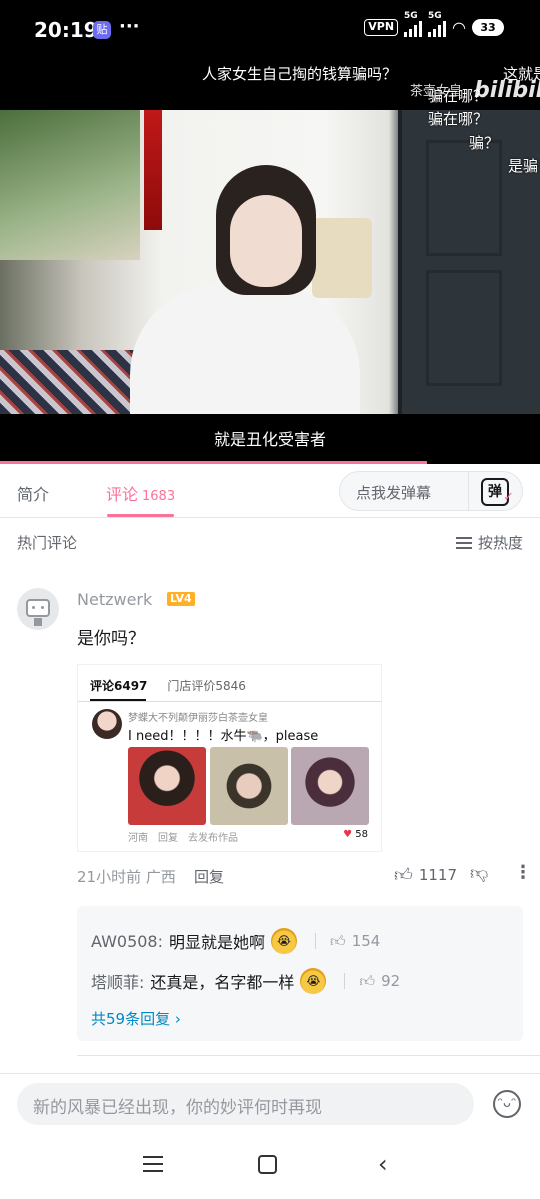 This screenshot has height=1199, width=540. What do you see at coordinates (177, 1108) in the screenshot?
I see `comment-input-placeholder: 新的风暴已经出现，你的妙评何时再现` at bounding box center [177, 1108].